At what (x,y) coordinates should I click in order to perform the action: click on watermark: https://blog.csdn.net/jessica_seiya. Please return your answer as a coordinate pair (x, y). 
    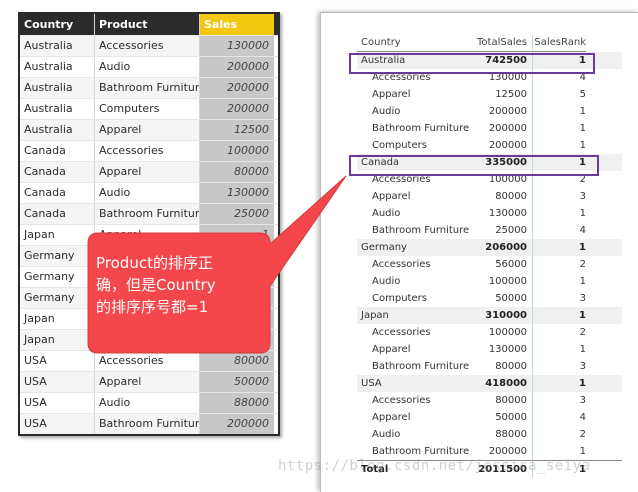
    Looking at the image, I should click on (434, 466).